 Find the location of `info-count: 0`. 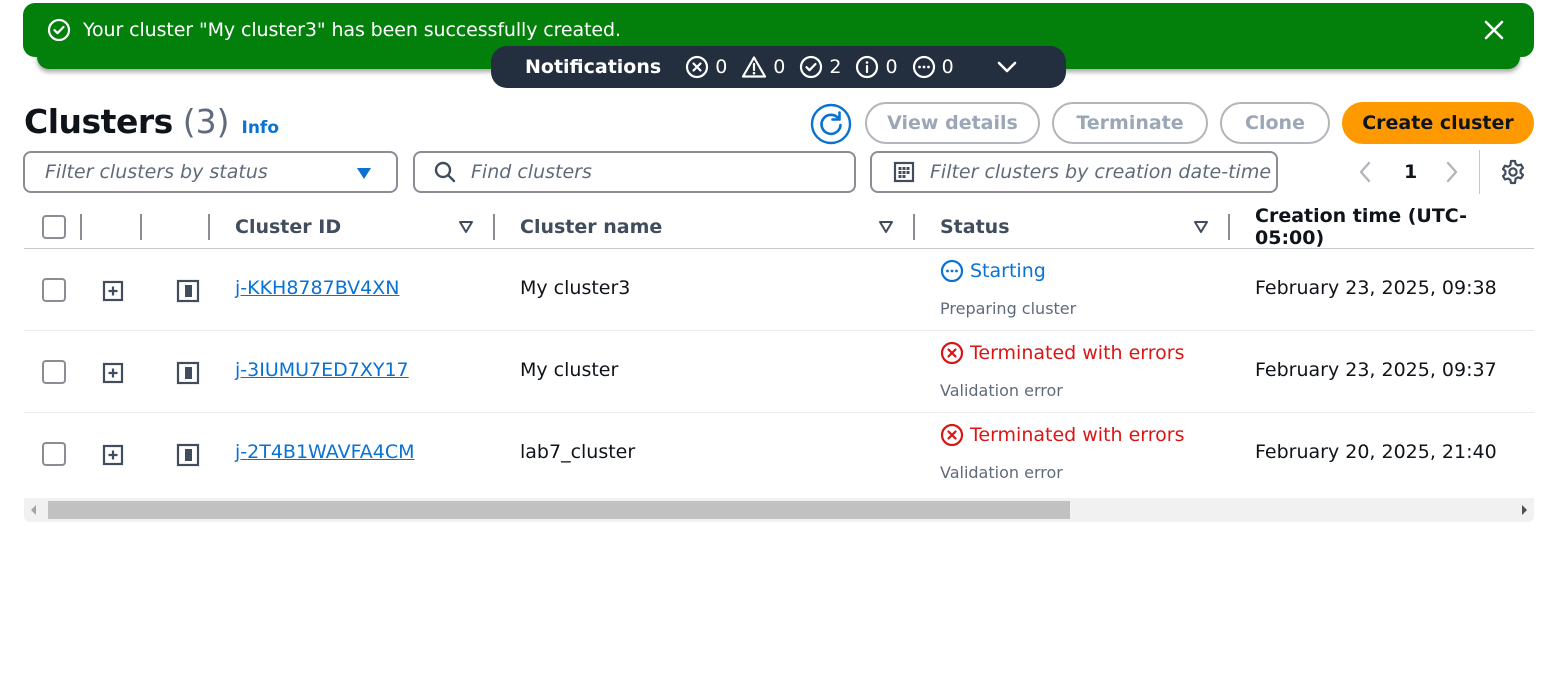

info-count: 0 is located at coordinates (891, 67).